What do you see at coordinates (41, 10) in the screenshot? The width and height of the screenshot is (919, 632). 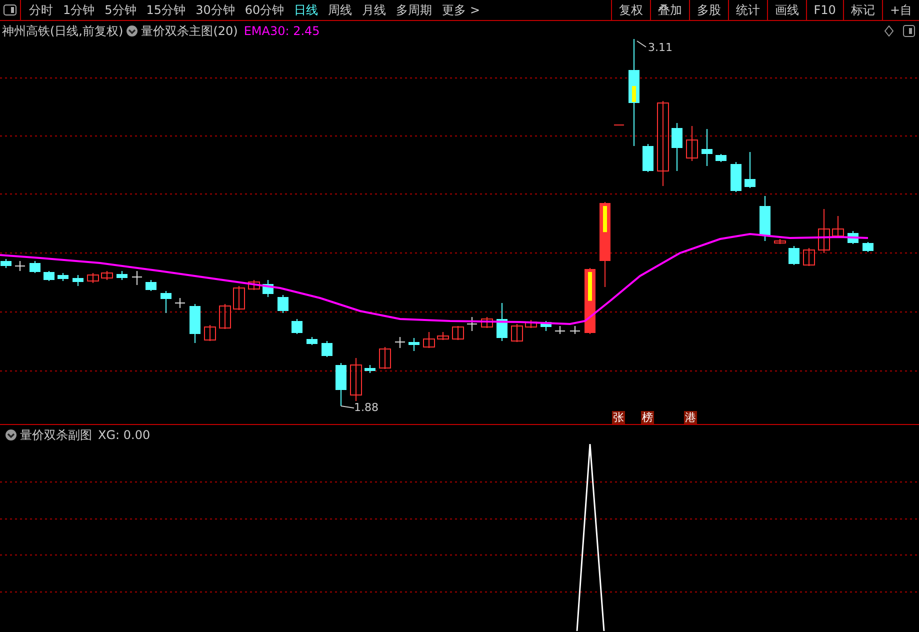 I see `period-tab: 分时` at bounding box center [41, 10].